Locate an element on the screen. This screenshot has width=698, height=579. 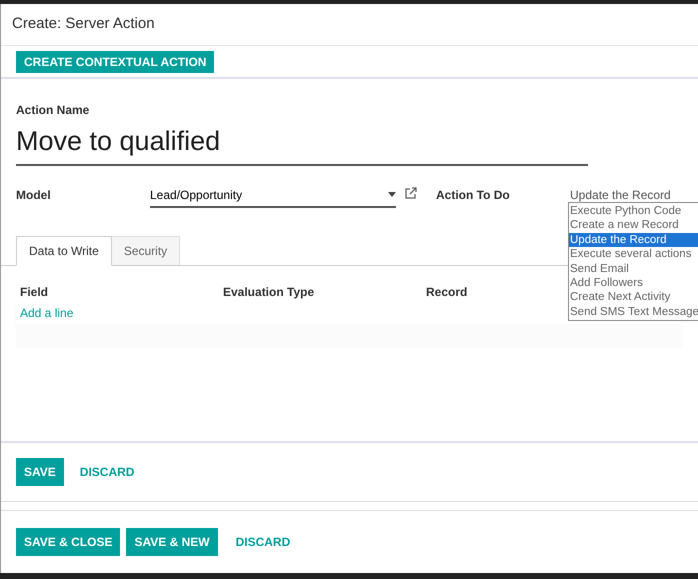
create-contextual-action-button: CREATE CONTEXTUAL ACTION is located at coordinates (115, 61).